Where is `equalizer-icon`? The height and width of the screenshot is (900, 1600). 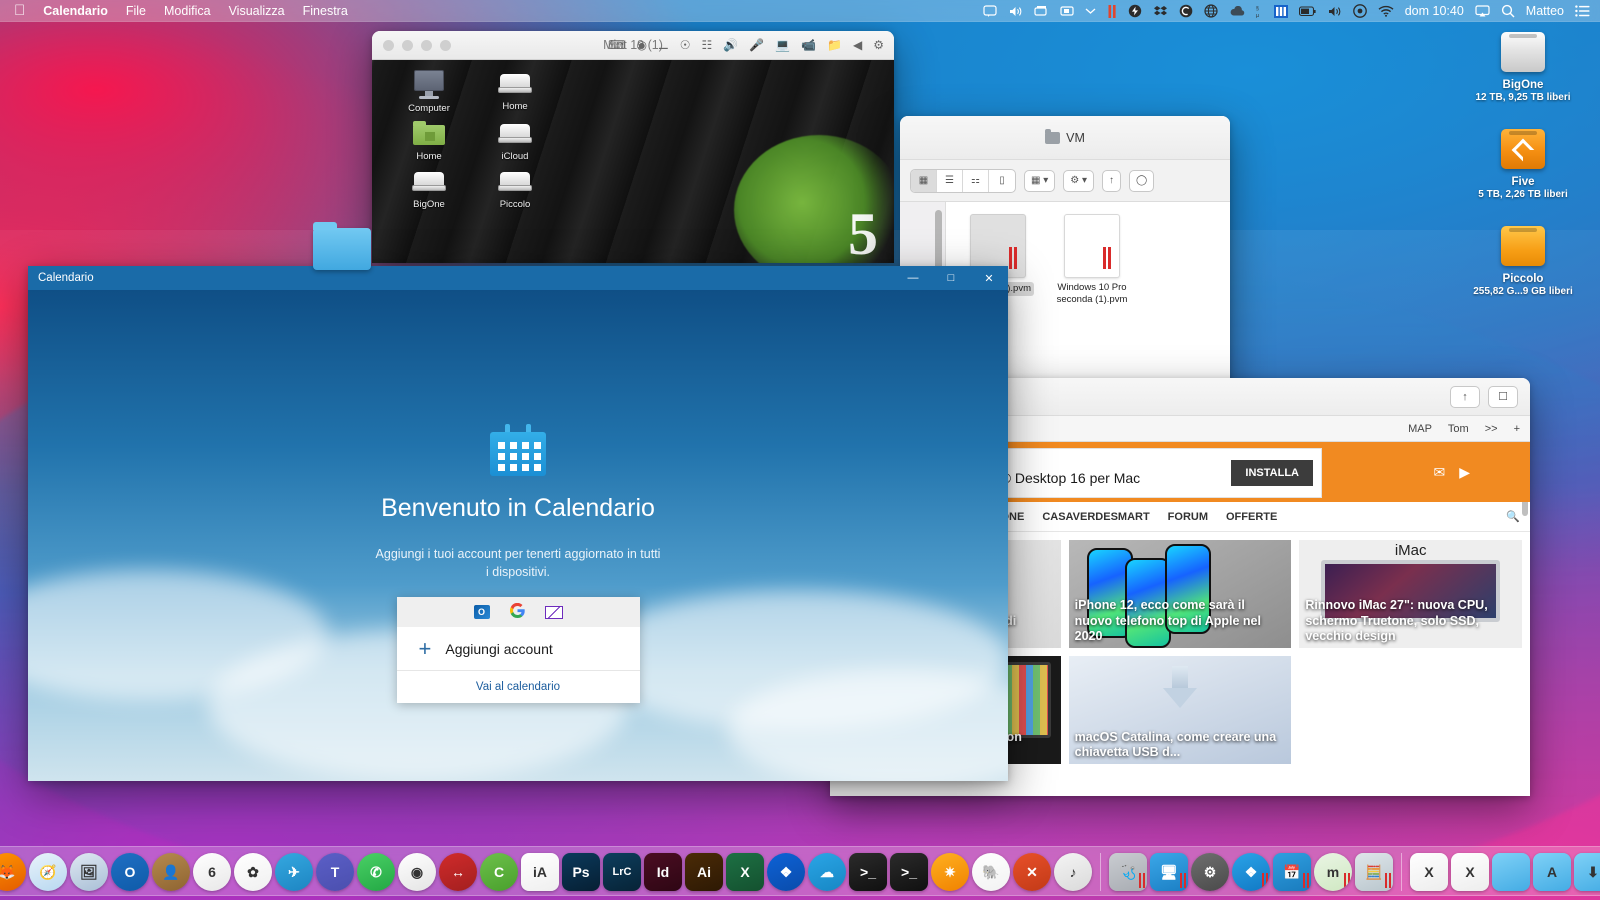
equalizer-icon is located at coordinates (1280, 11).